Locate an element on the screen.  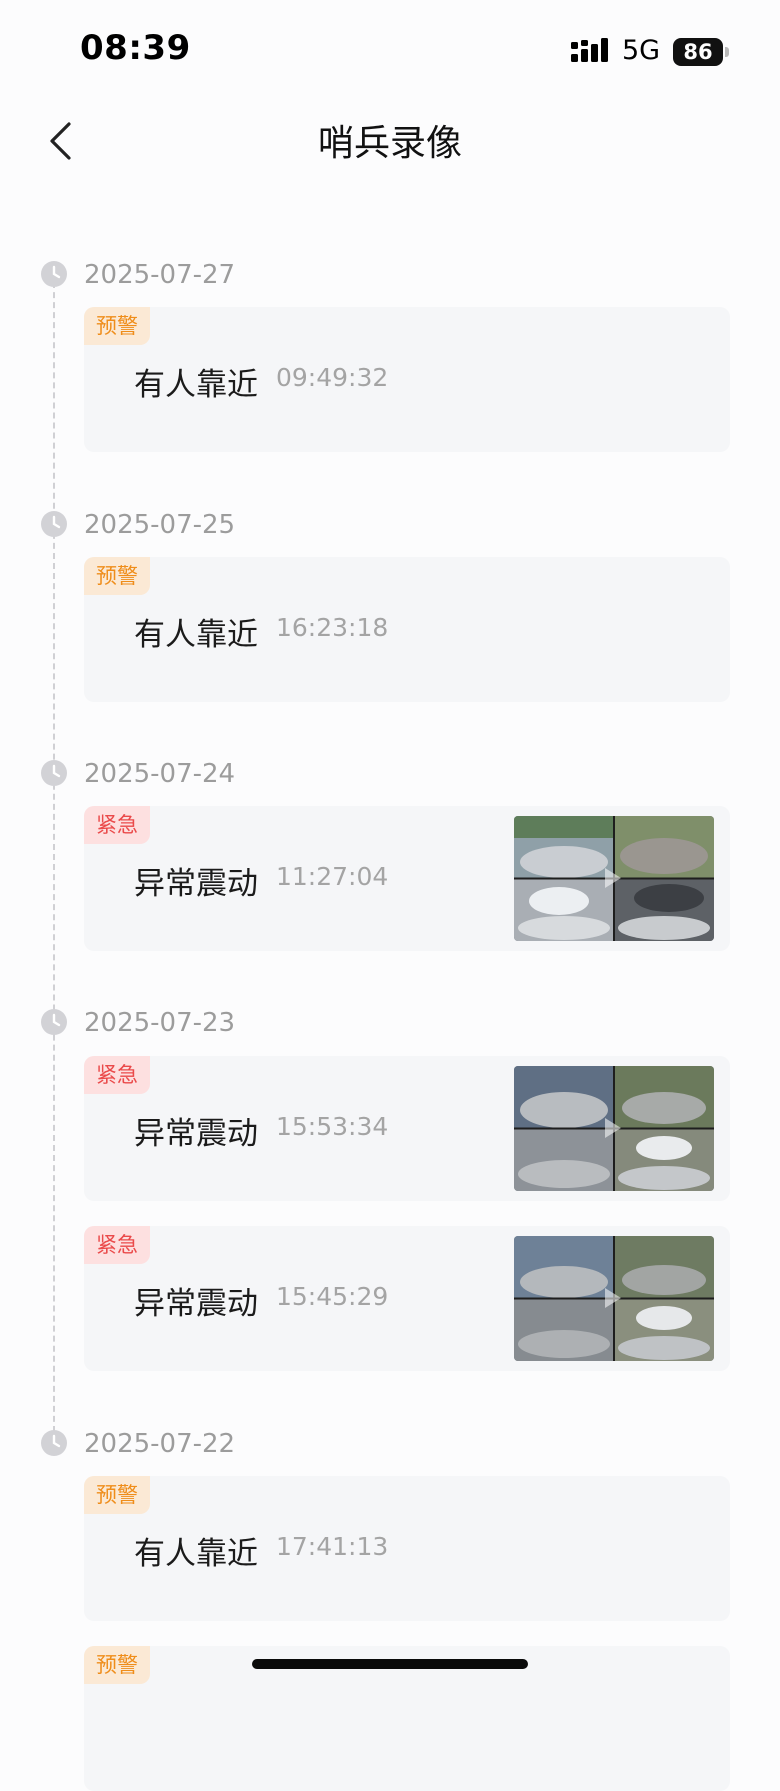
status-bar: 08:39 5G 86 is located at coordinates (390, 50).